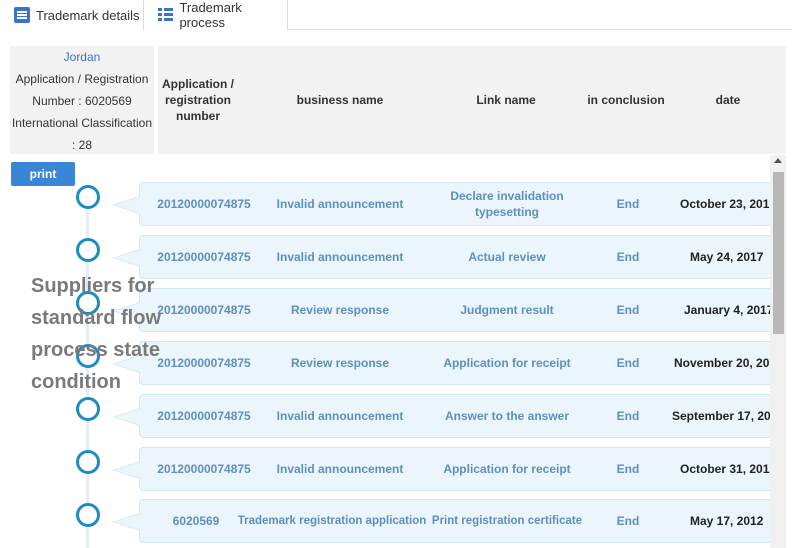  I want to click on cell-date: November 20, 2016, so click(726, 363).